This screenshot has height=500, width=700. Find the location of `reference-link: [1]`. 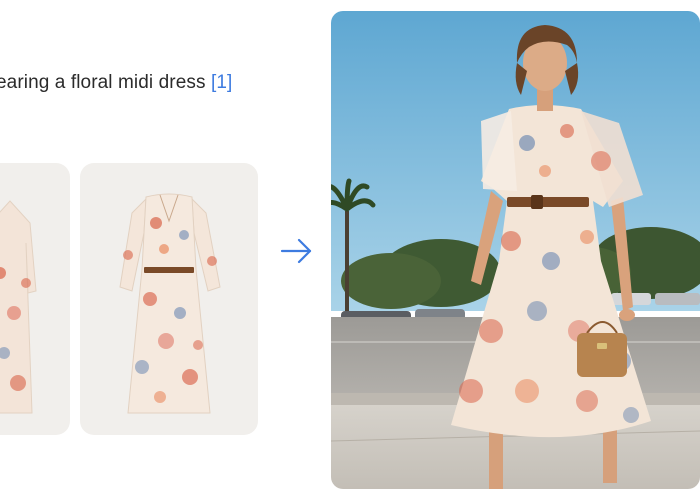

reference-link: [1] is located at coordinates (221, 82).